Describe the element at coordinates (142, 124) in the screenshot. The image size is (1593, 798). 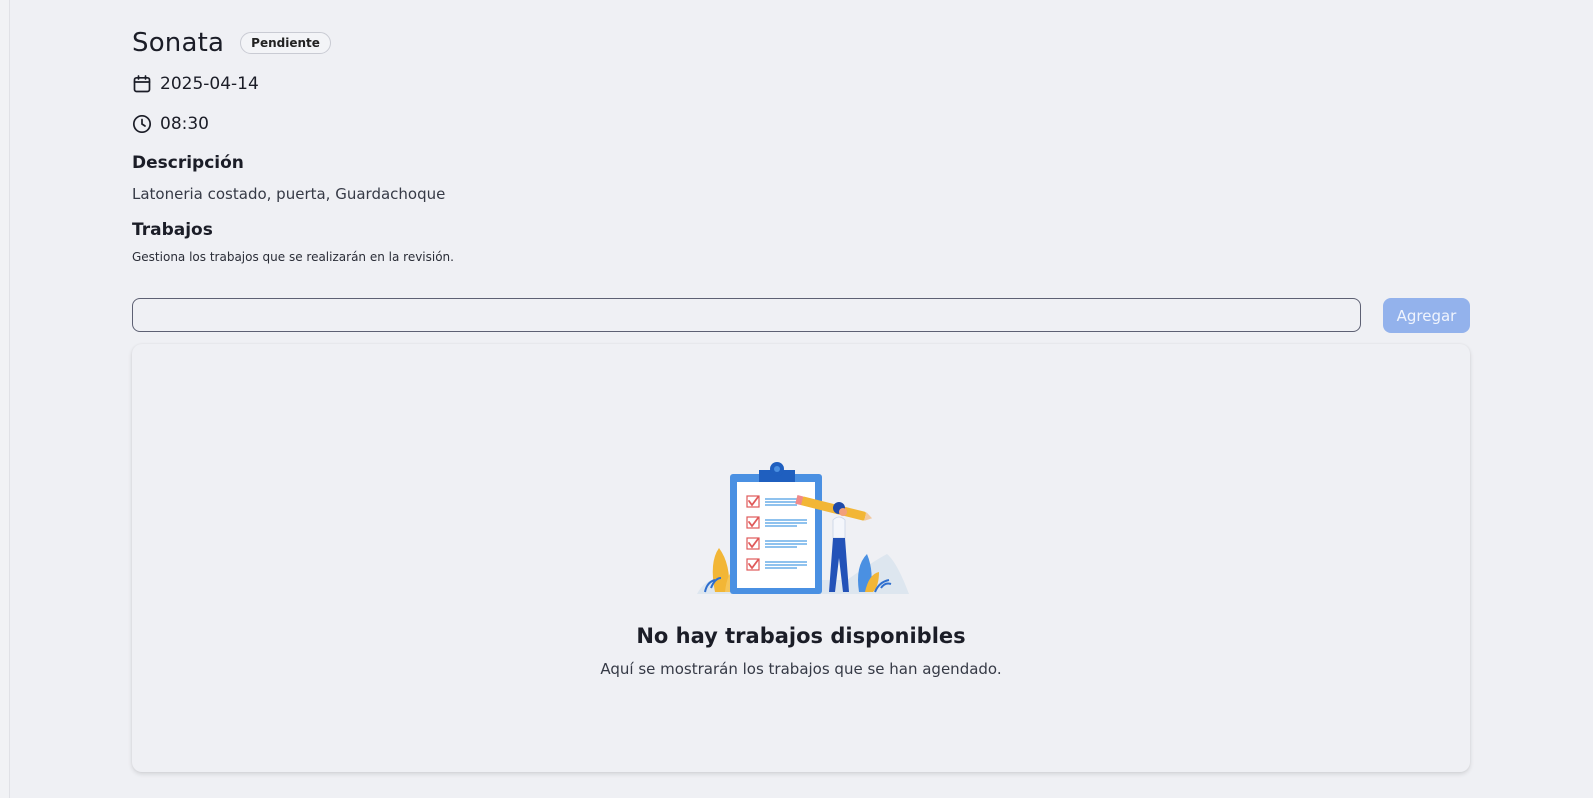
I see `clock-icon` at that location.